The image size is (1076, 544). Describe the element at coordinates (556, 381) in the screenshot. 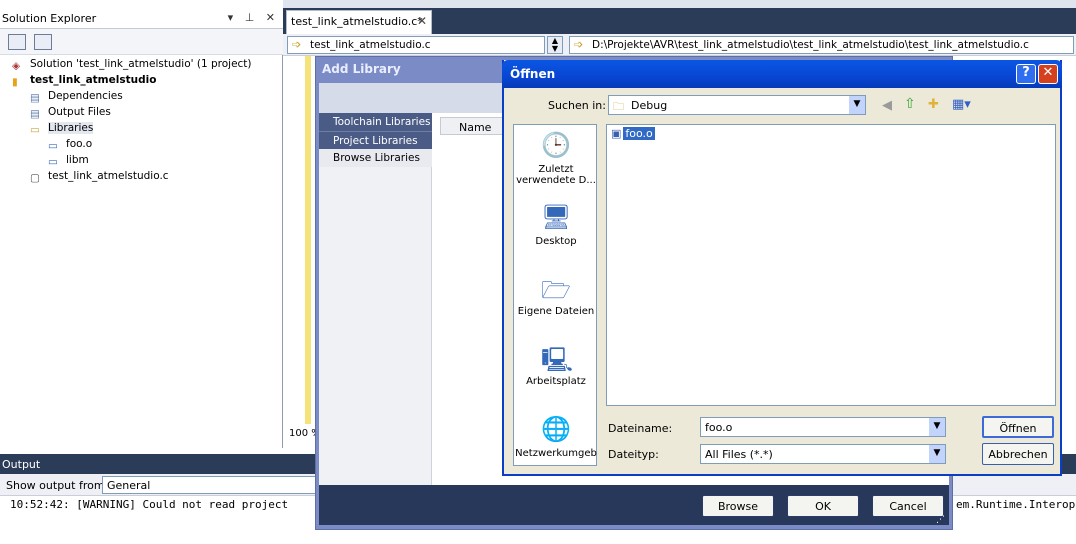

I see `place-label: Arbeitsplatz` at that location.